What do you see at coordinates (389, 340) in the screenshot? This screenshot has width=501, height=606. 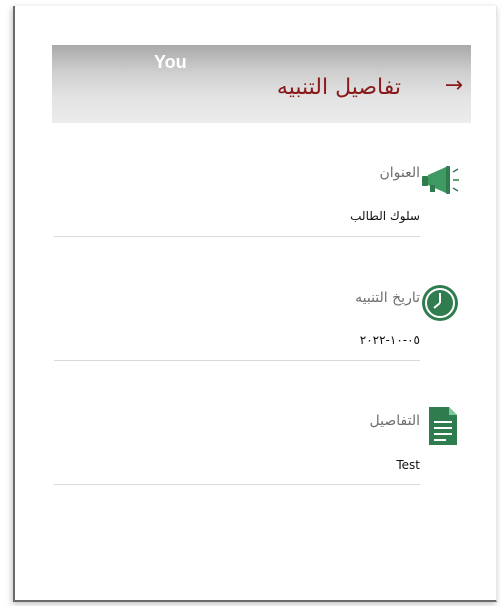 I see `field-value: ٠٥-١٠-٢٠٢٢` at bounding box center [389, 340].